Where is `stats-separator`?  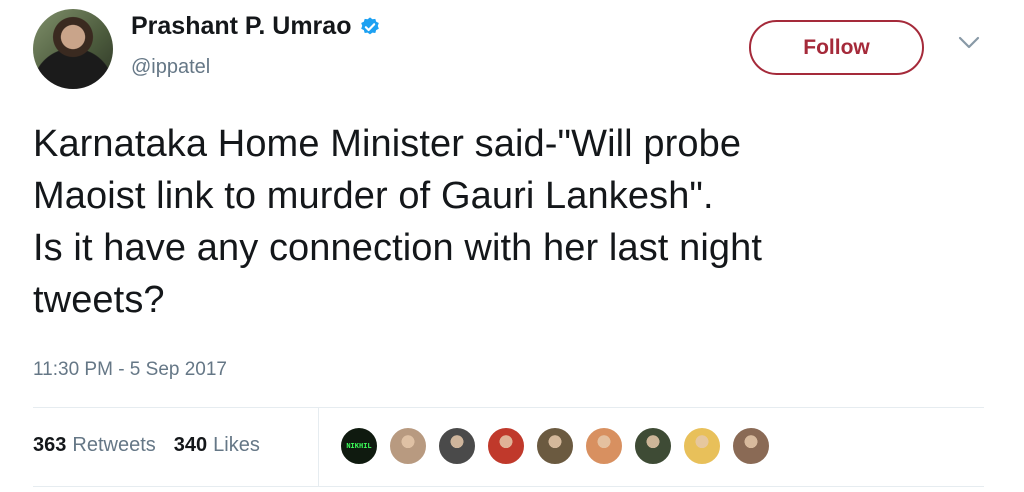
stats-separator is located at coordinates (318, 447).